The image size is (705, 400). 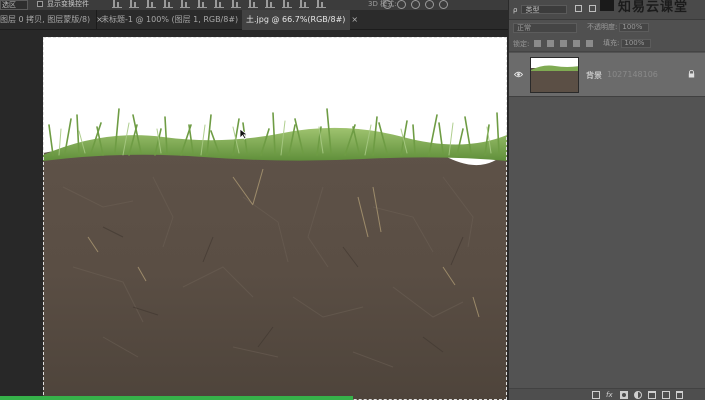 I want to click on tab-soil-jpg: 土.jpg @ 66.7%(RGB/8#) ×, so click(x=300, y=20).